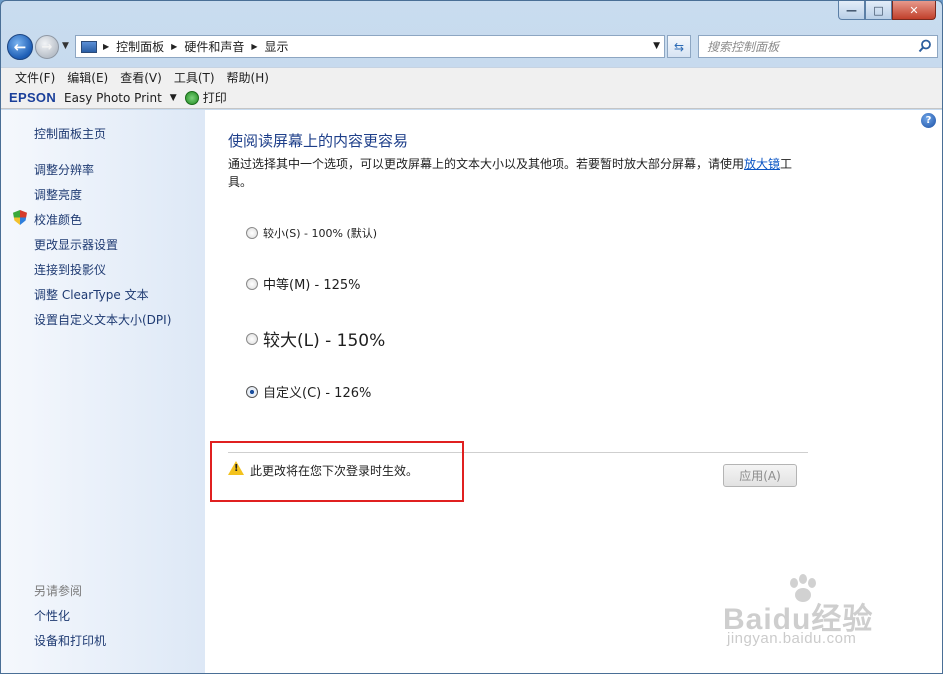 The width and height of the screenshot is (943, 674). Describe the element at coordinates (792, 638) in the screenshot. I see `watermark-url: jingyan.baidu.com` at that location.